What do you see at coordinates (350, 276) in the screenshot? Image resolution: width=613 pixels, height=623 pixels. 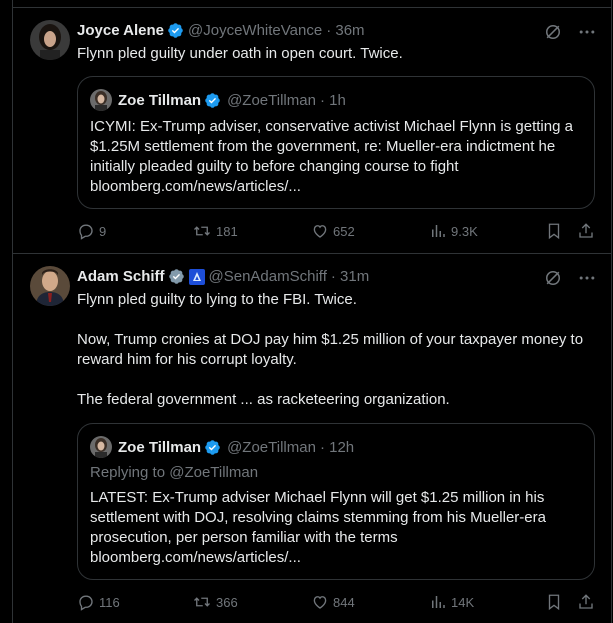 I see `timestamp: · 31m` at bounding box center [350, 276].